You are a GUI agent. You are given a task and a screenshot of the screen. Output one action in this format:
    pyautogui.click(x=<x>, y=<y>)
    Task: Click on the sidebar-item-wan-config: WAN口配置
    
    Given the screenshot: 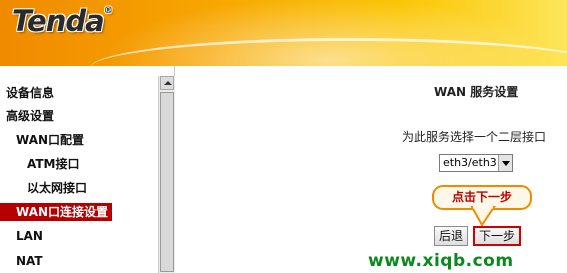 What is the action you would take?
    pyautogui.click(x=50, y=140)
    